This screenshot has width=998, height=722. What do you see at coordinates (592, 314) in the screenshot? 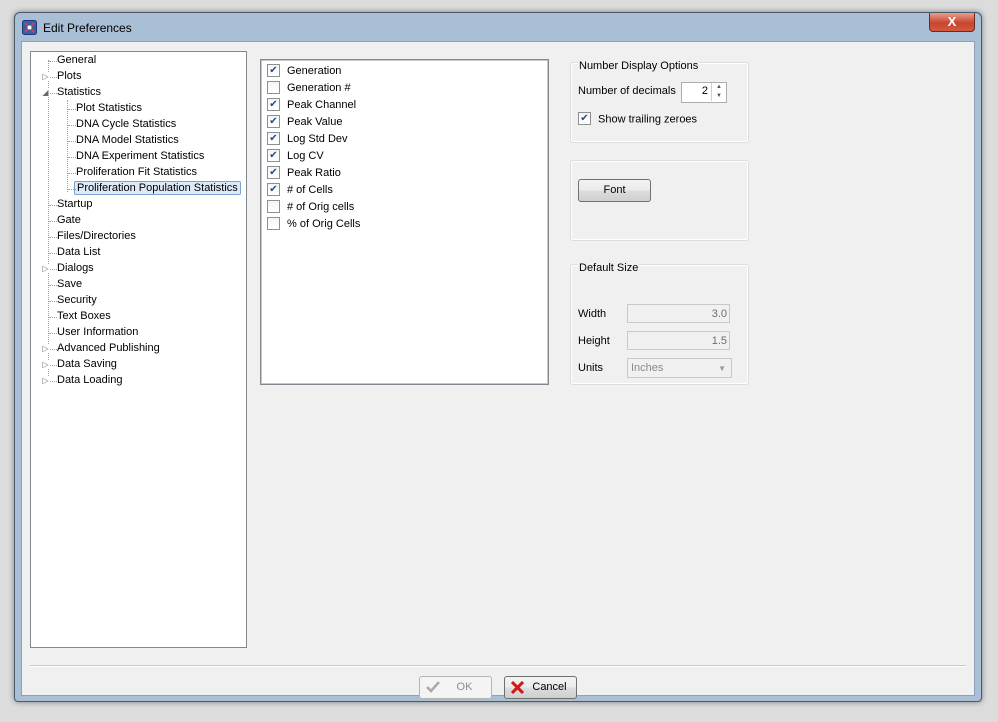
I see `width-label: Width` at bounding box center [592, 314].